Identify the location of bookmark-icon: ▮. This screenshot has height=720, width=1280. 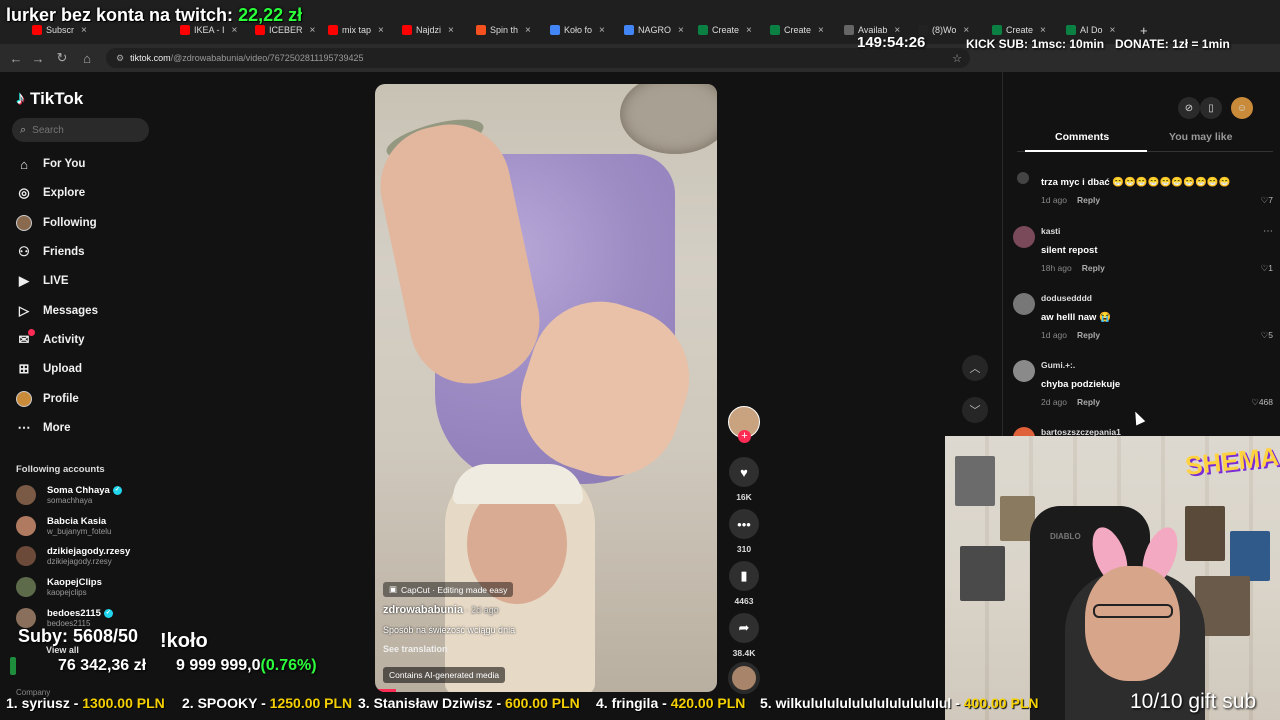
(744, 576).